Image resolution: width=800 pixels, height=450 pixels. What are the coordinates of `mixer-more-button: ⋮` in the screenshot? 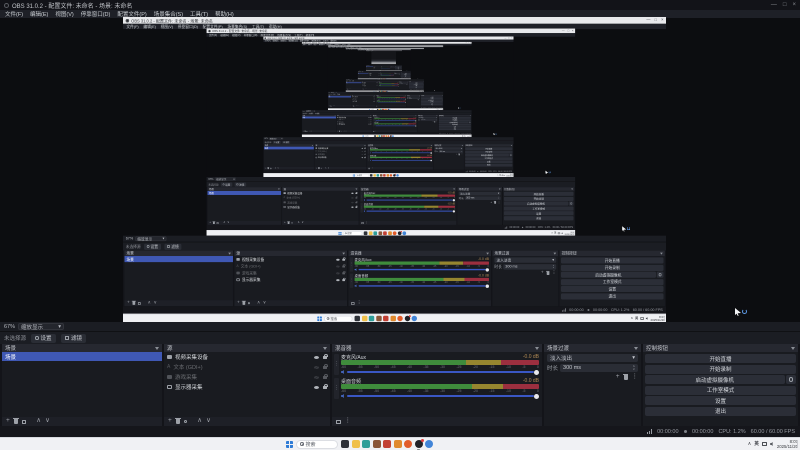 It's located at (348, 421).